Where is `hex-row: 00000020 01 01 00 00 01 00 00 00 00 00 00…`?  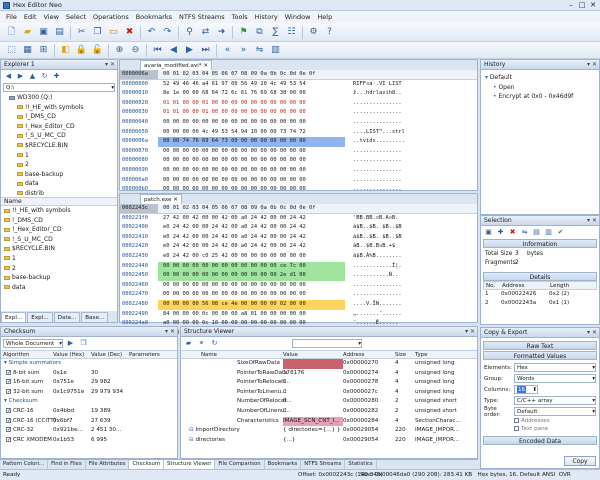
hex-row: 00000020 01 01 00 00 01 00 00 00 00 00 00… is located at coordinates (298, 104).